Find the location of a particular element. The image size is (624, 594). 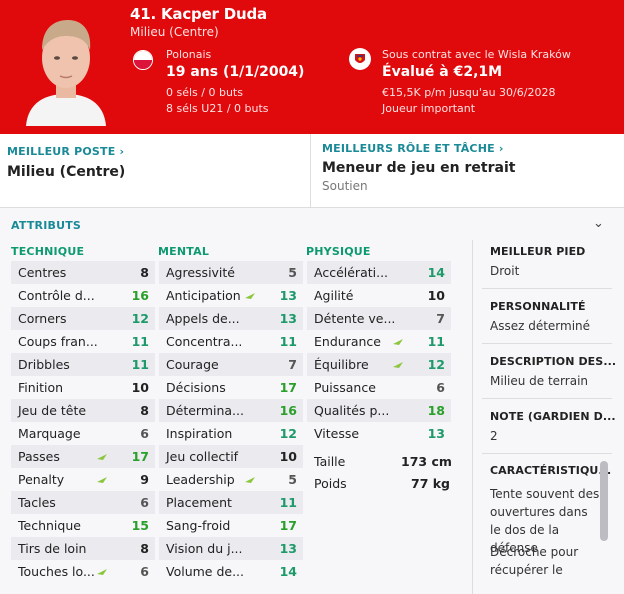

progress-arrow-icon is located at coordinates (102, 457).